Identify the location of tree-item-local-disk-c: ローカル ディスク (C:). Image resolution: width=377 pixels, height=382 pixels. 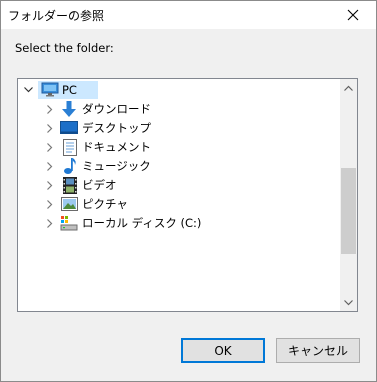
(178, 223).